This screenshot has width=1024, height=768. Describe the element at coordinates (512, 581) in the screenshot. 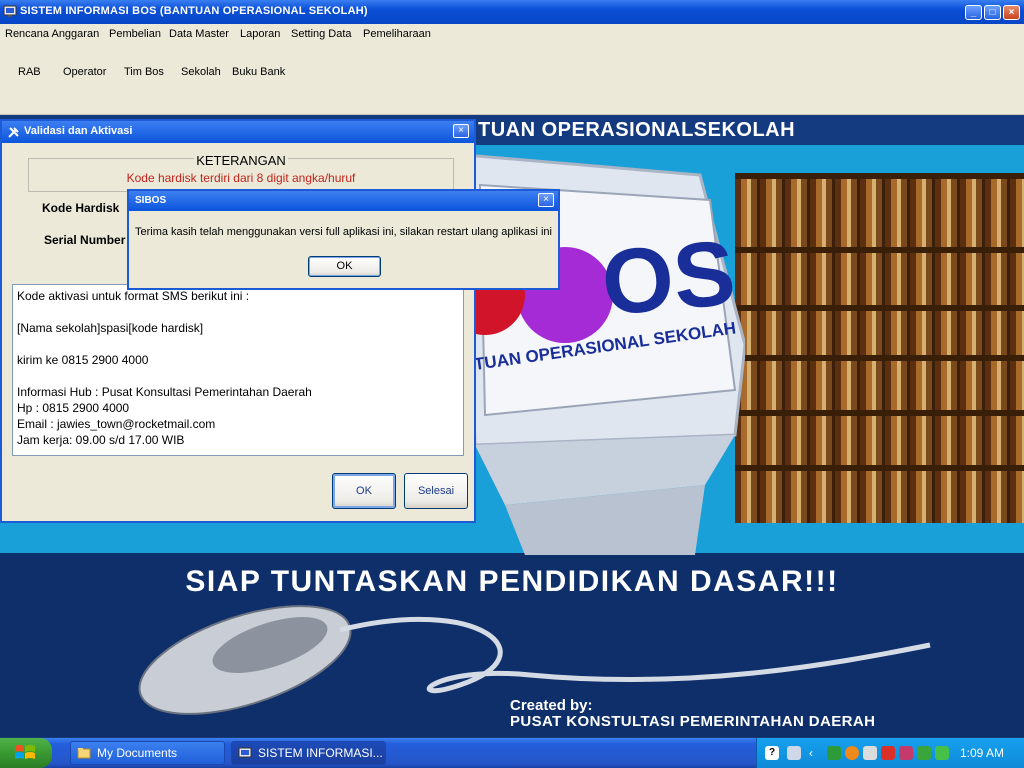

I see `slogan-text: SIAP TUNTASKAN PENDIDIKAN DASAR!!!` at that location.